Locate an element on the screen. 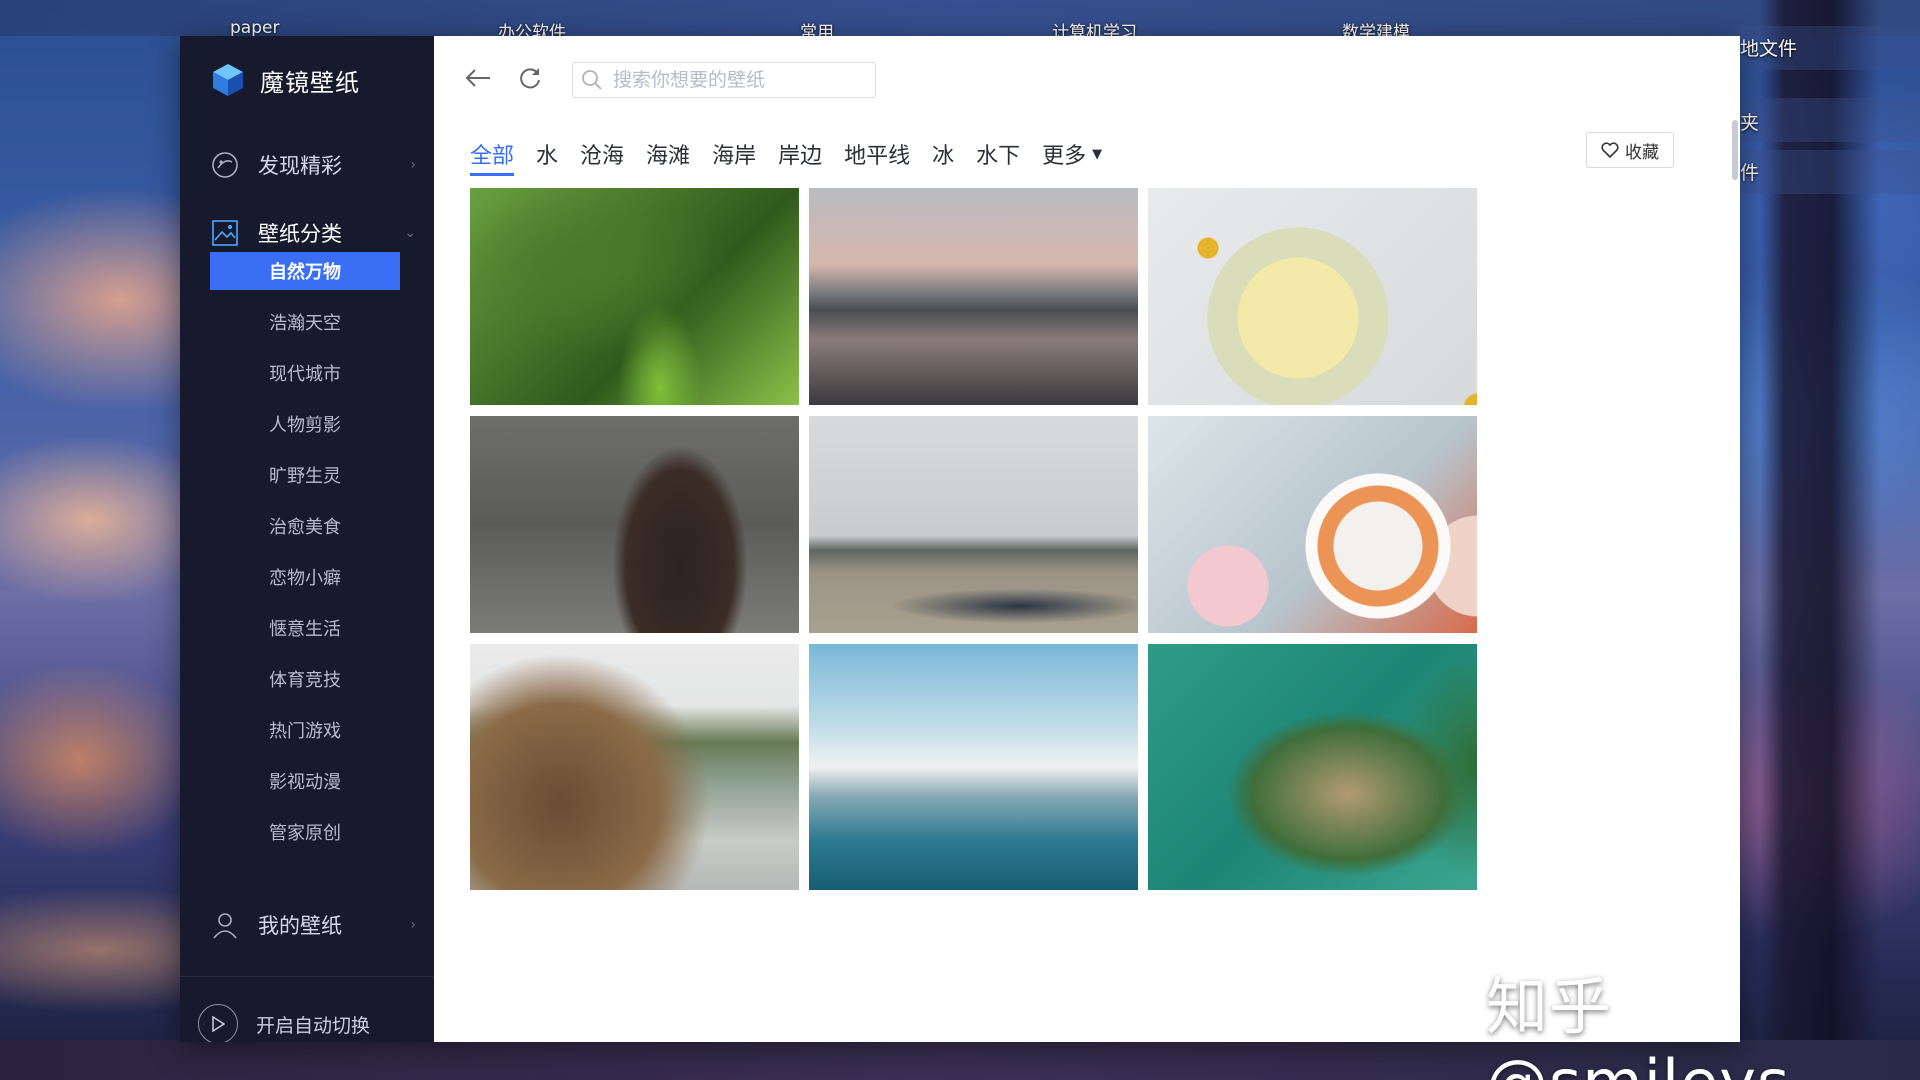  tab-9: 更多 ▼ is located at coordinates (1072, 154).